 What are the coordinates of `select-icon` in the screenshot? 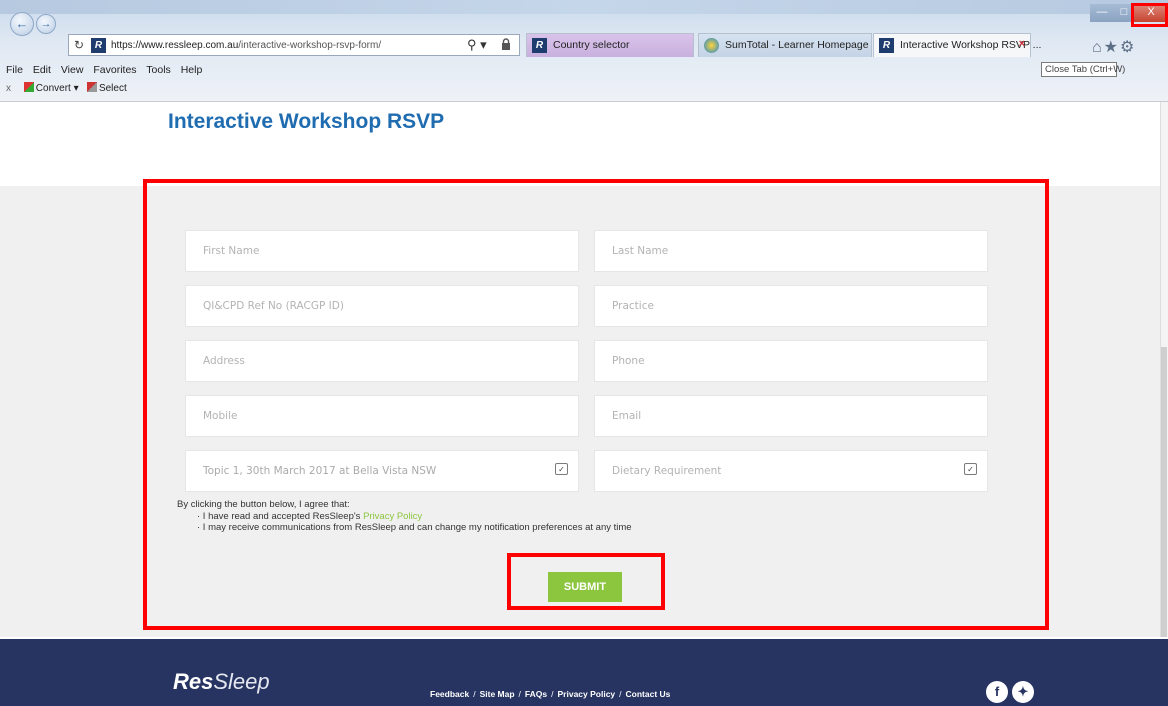 It's located at (91, 87).